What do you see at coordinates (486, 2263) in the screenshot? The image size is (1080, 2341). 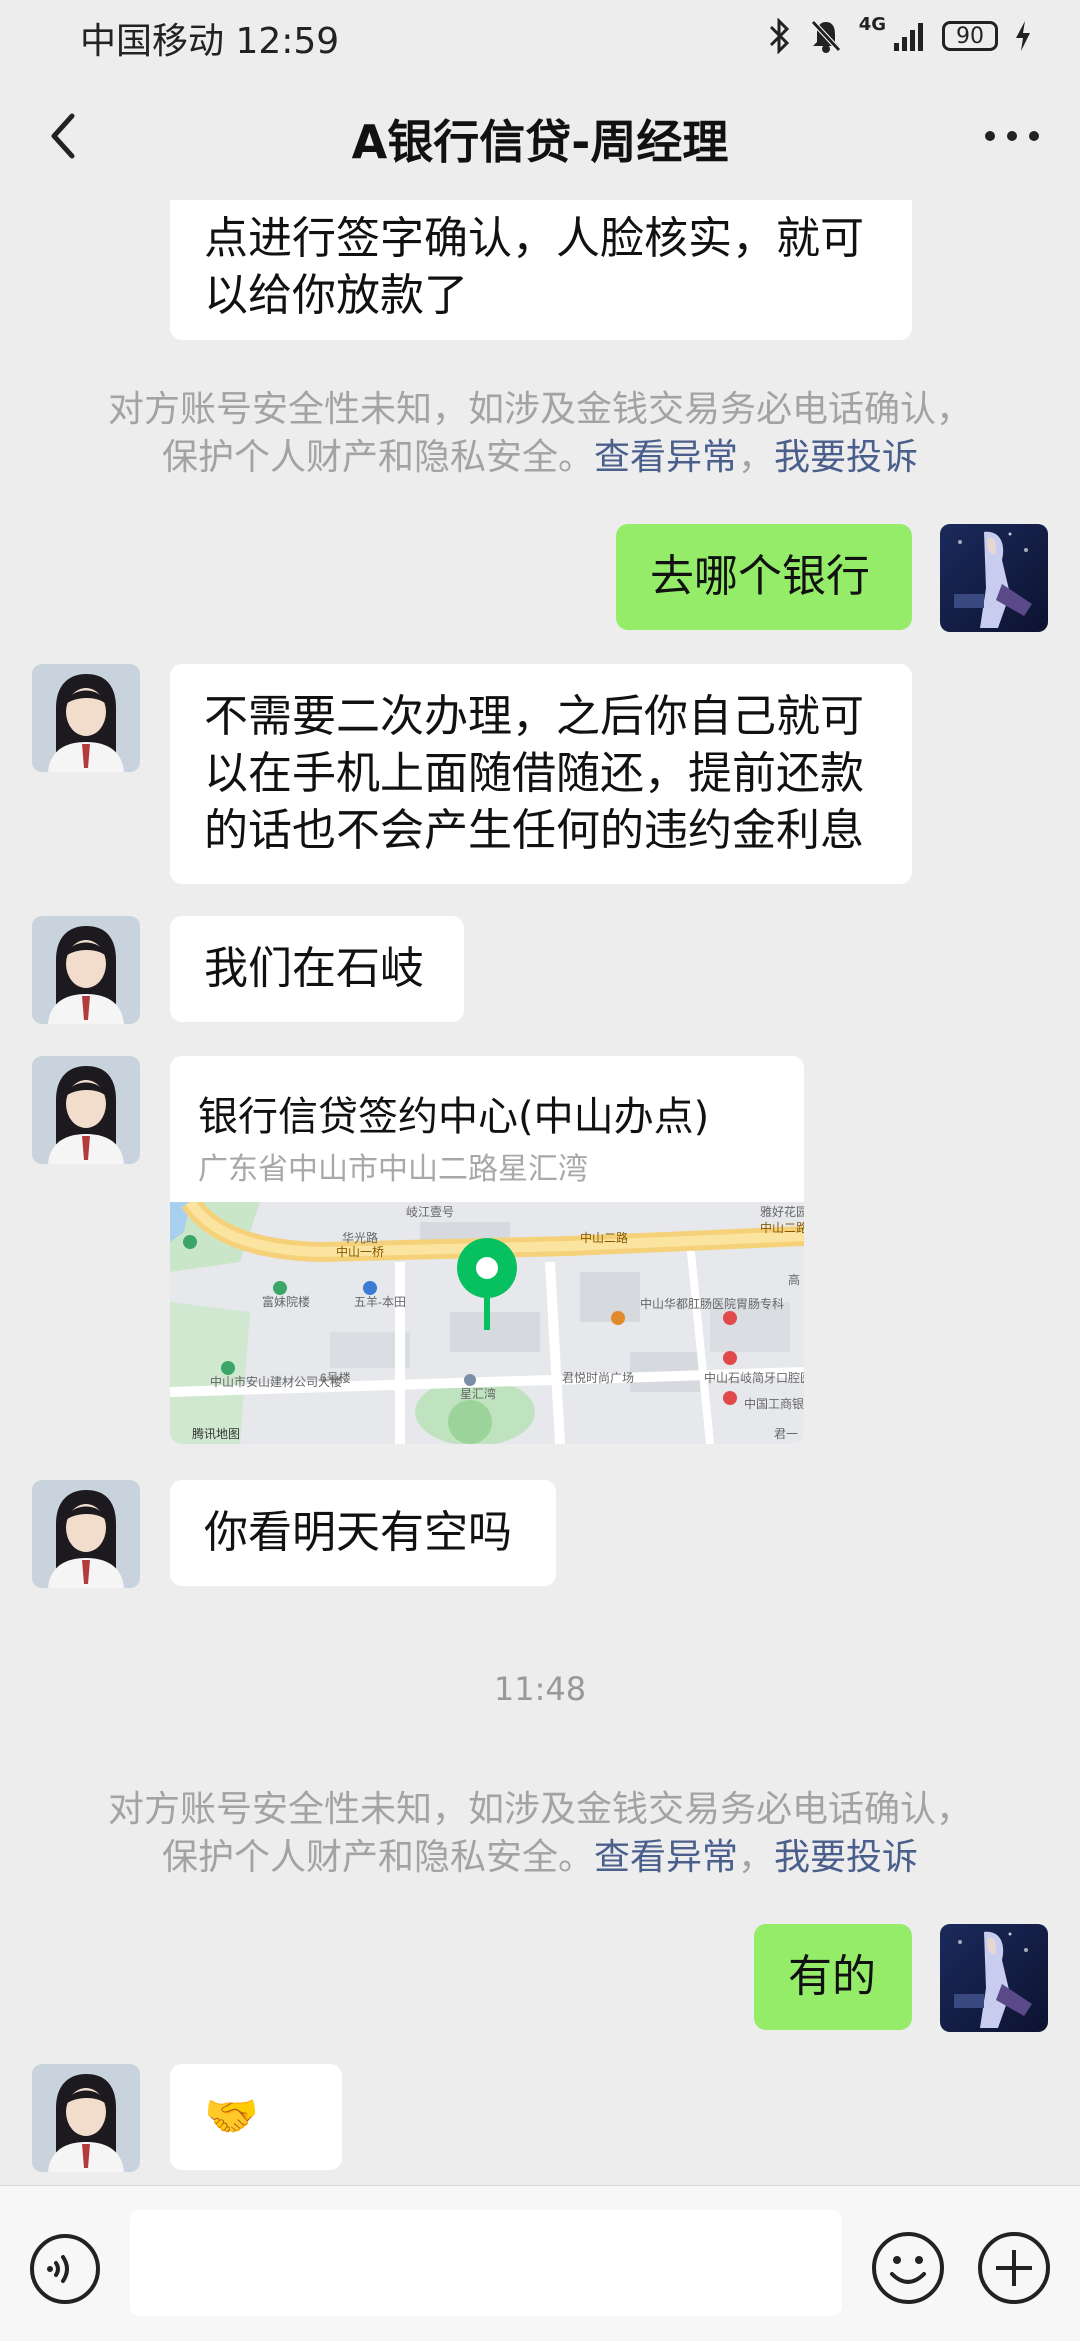 I see `message-input` at bounding box center [486, 2263].